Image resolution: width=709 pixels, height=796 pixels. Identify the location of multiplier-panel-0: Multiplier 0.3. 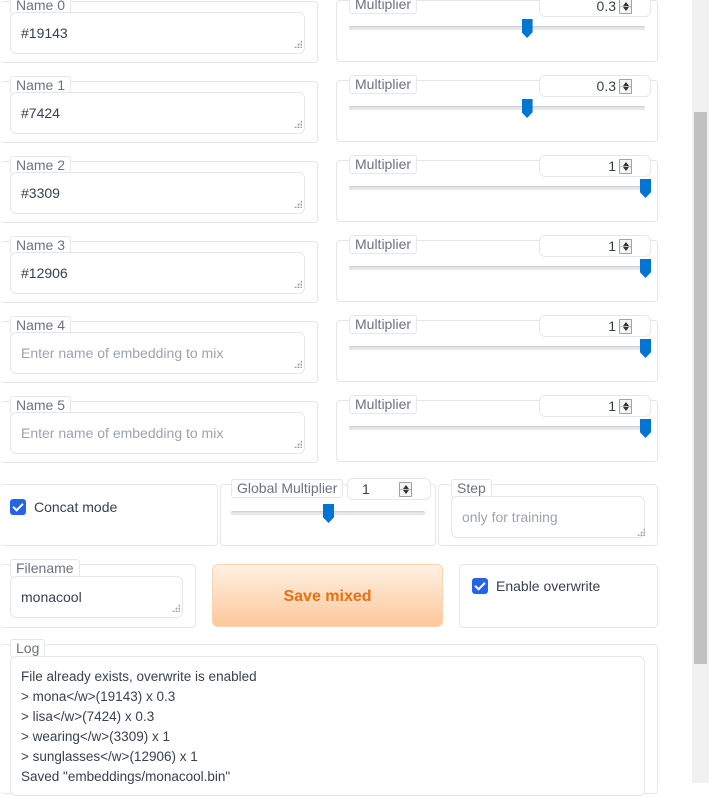
(497, 31).